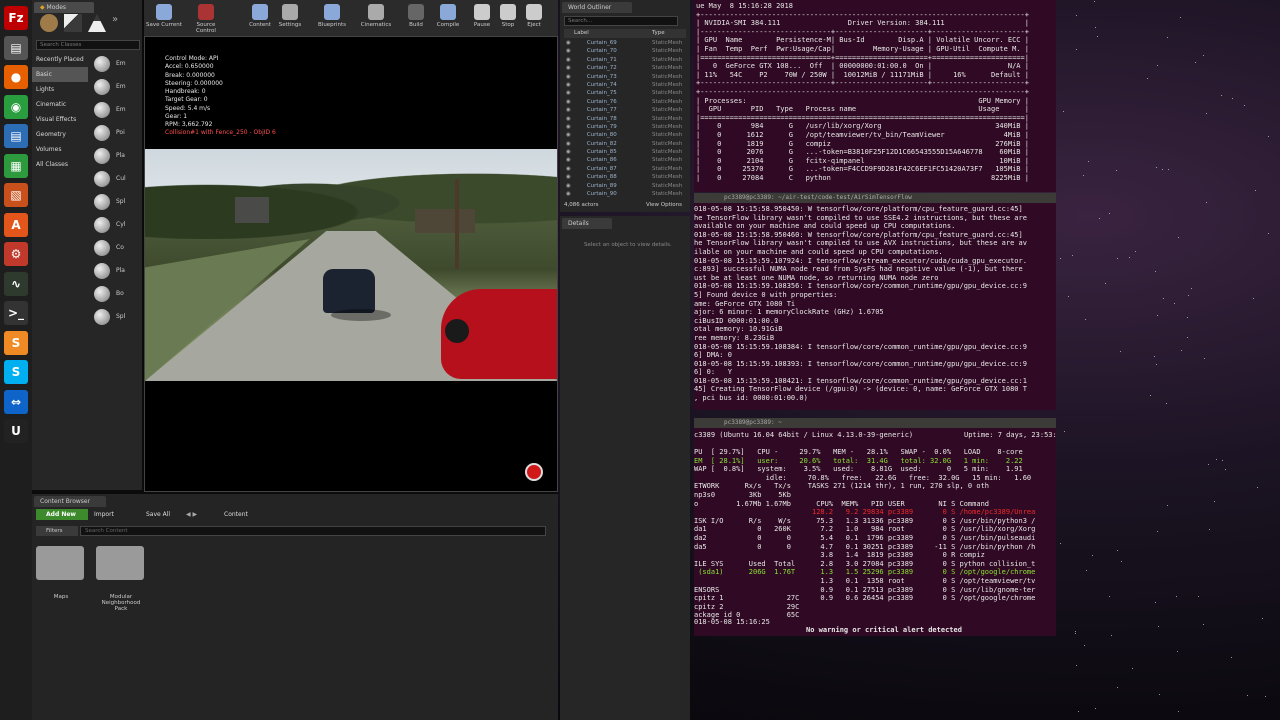 Image resolution: width=1280 pixels, height=720 pixels. What do you see at coordinates (70, 501) in the screenshot?
I see `tab-content-browser: Content Browser` at bounding box center [70, 501].